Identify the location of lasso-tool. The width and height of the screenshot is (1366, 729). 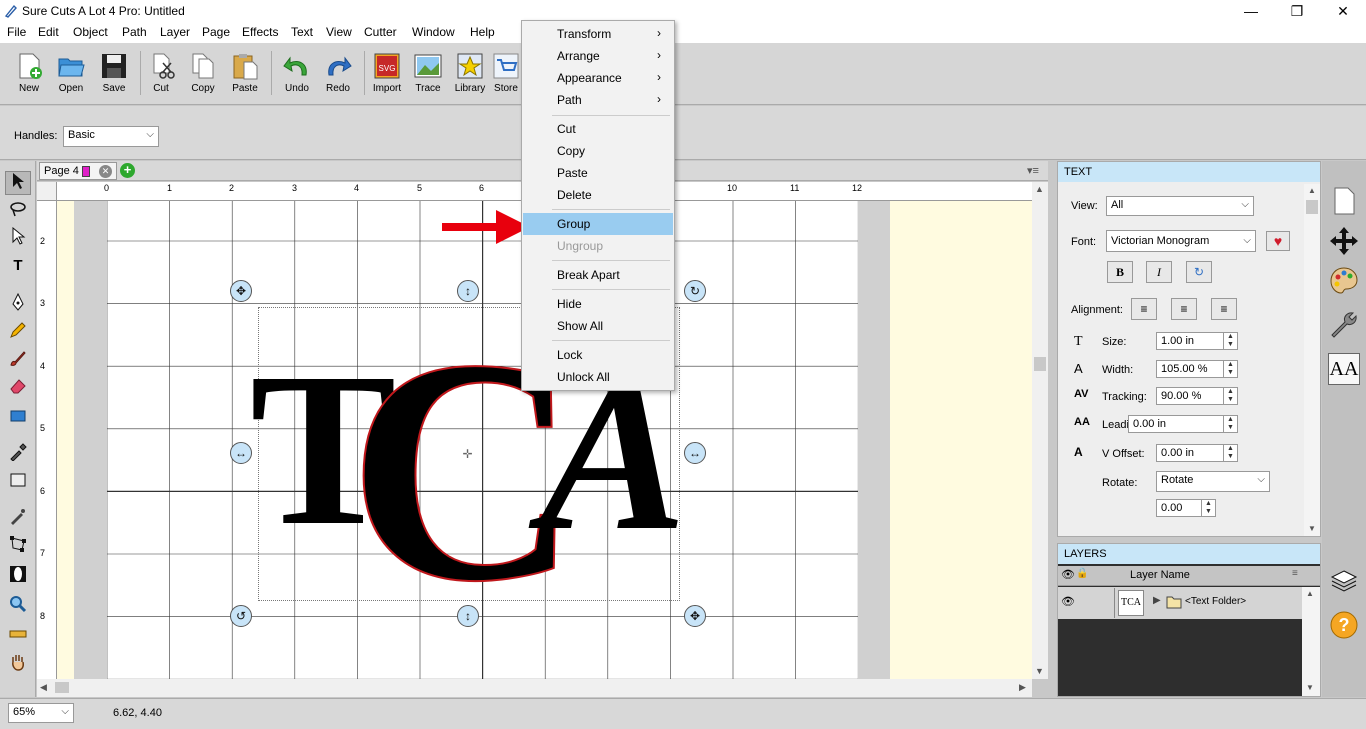
(18, 212).